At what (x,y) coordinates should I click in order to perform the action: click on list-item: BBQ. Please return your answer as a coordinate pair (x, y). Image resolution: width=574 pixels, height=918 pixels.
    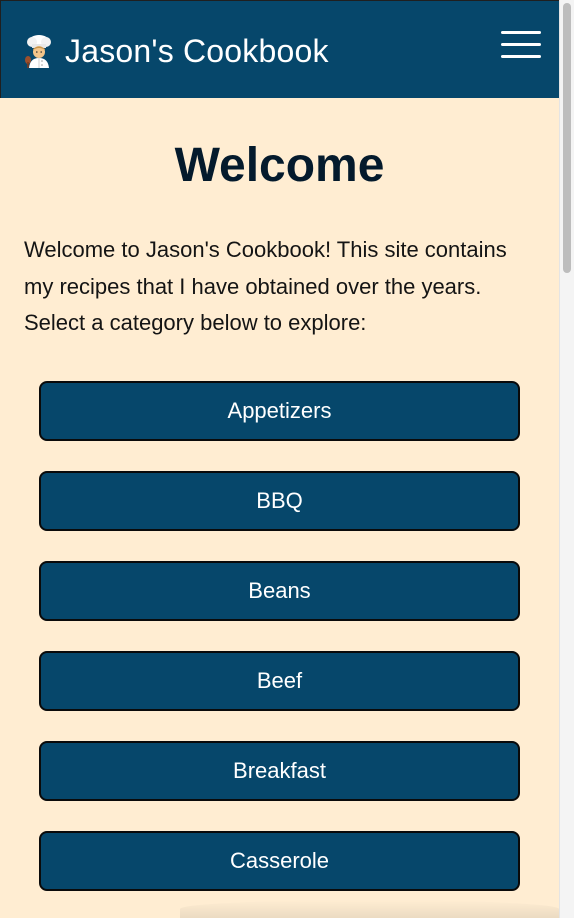
    Looking at the image, I should click on (279, 501).